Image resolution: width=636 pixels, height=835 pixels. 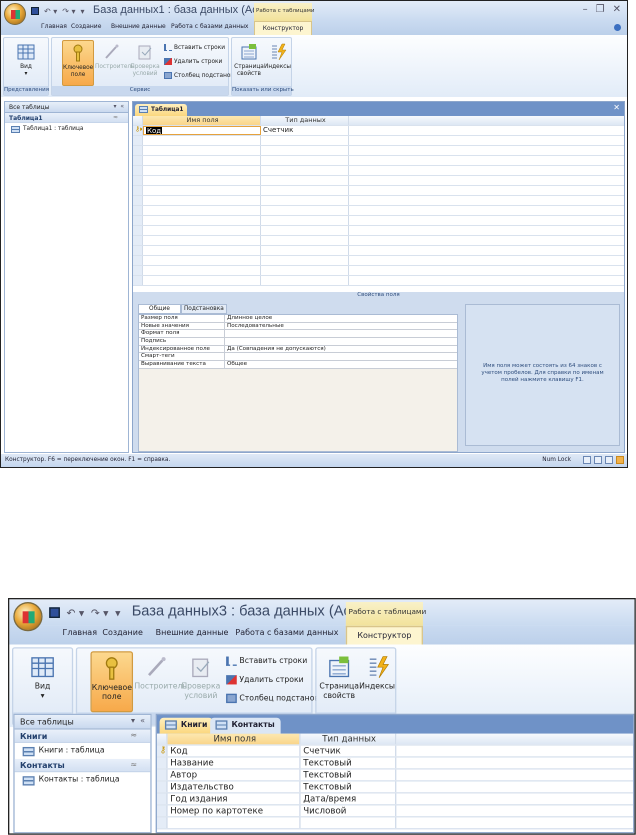 What do you see at coordinates (395, 811) in the screenshot?
I see `table-row: Номер по картотеке Числовой` at bounding box center [395, 811].